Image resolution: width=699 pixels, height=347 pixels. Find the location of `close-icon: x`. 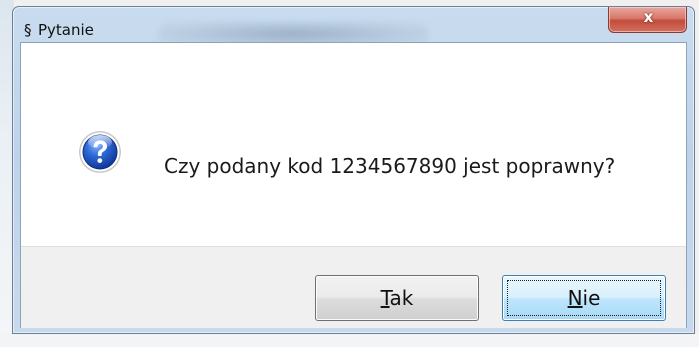

close-icon: x is located at coordinates (648, 17).